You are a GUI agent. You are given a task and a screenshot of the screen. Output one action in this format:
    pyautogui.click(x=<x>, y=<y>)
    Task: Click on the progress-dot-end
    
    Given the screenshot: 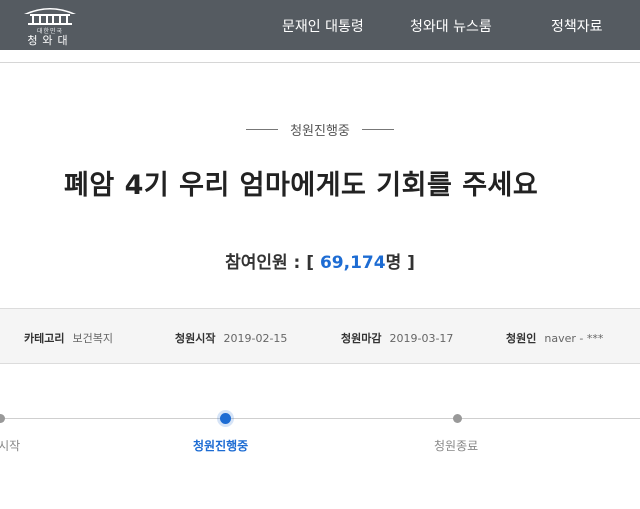 What is the action you would take?
    pyautogui.click(x=457, y=418)
    